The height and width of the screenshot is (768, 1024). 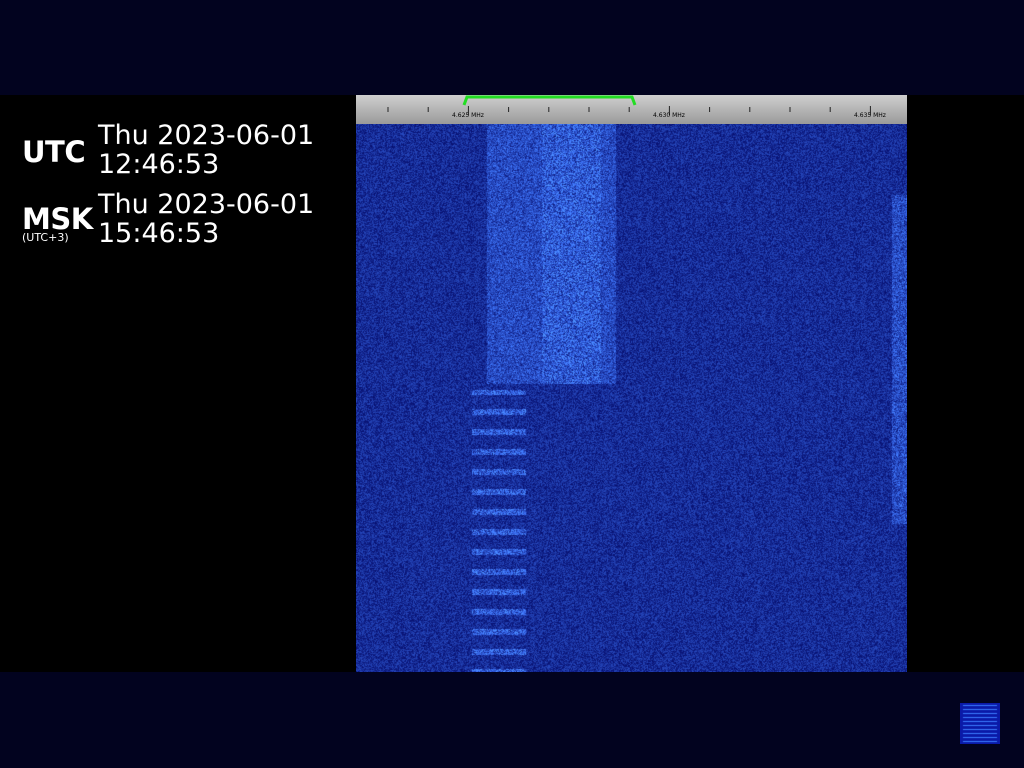 What do you see at coordinates (512, 720) in the screenshot?
I see `bottom-letterbox` at bounding box center [512, 720].